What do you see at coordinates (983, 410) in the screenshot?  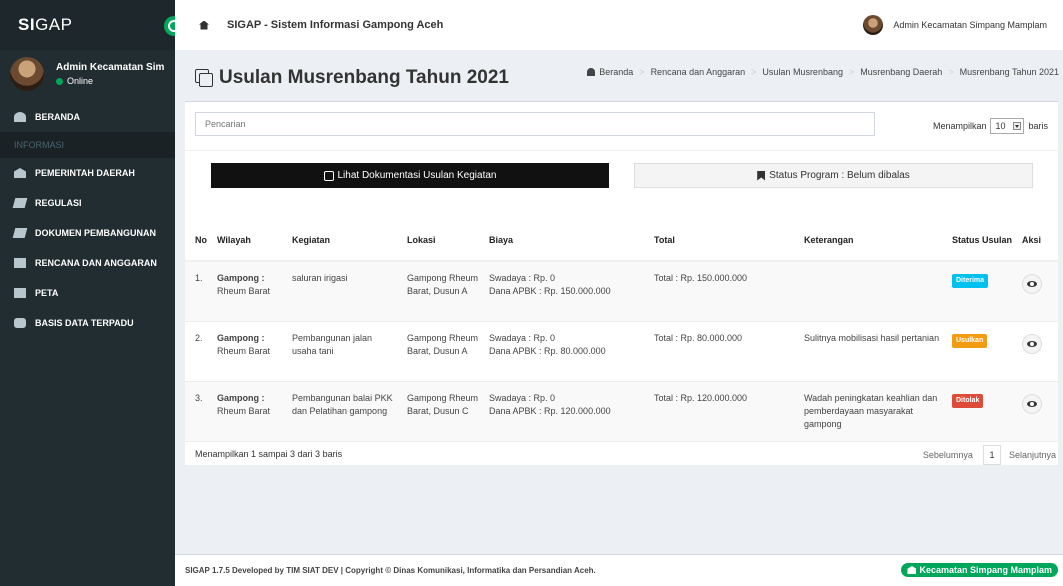 I see `cell-status: Ditolak` at bounding box center [983, 410].